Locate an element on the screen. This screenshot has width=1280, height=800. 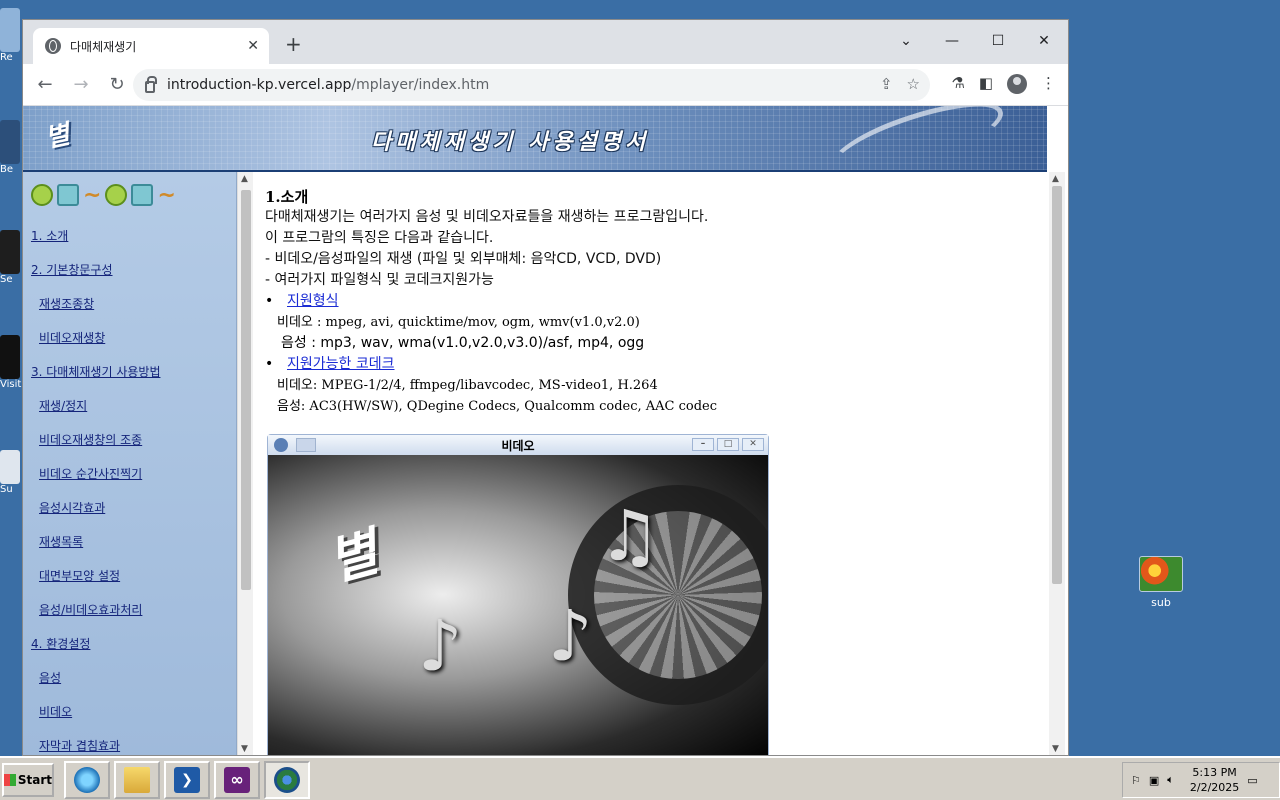
back-button: ← is located at coordinates (45, 84).